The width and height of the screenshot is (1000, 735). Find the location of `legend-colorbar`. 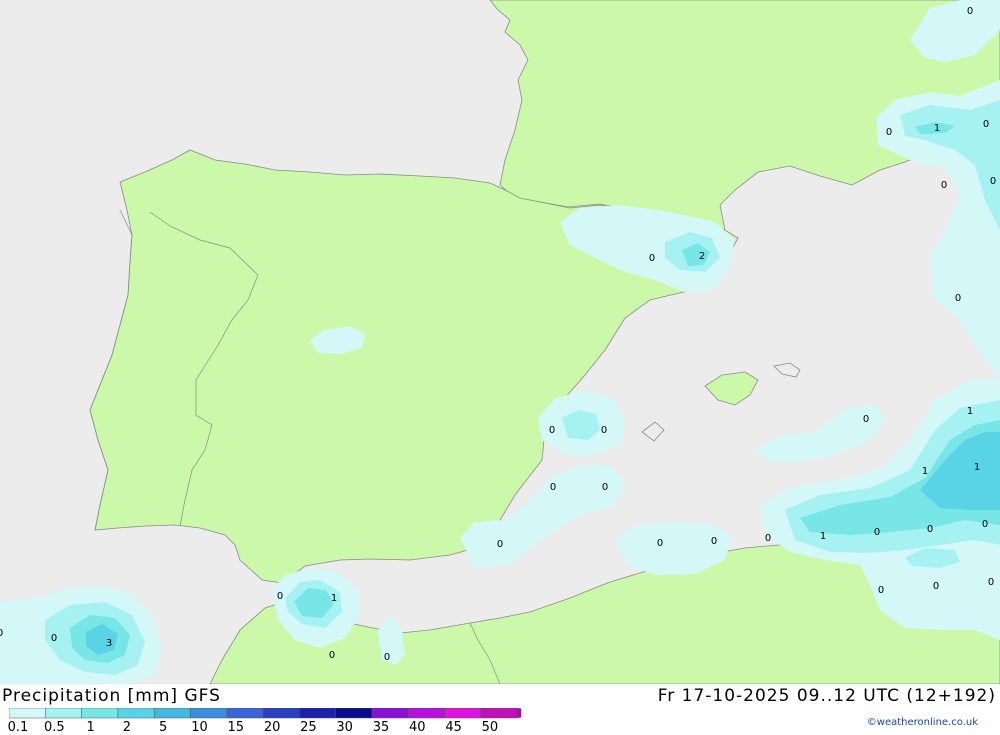

legend-colorbar is located at coordinates (265, 713).